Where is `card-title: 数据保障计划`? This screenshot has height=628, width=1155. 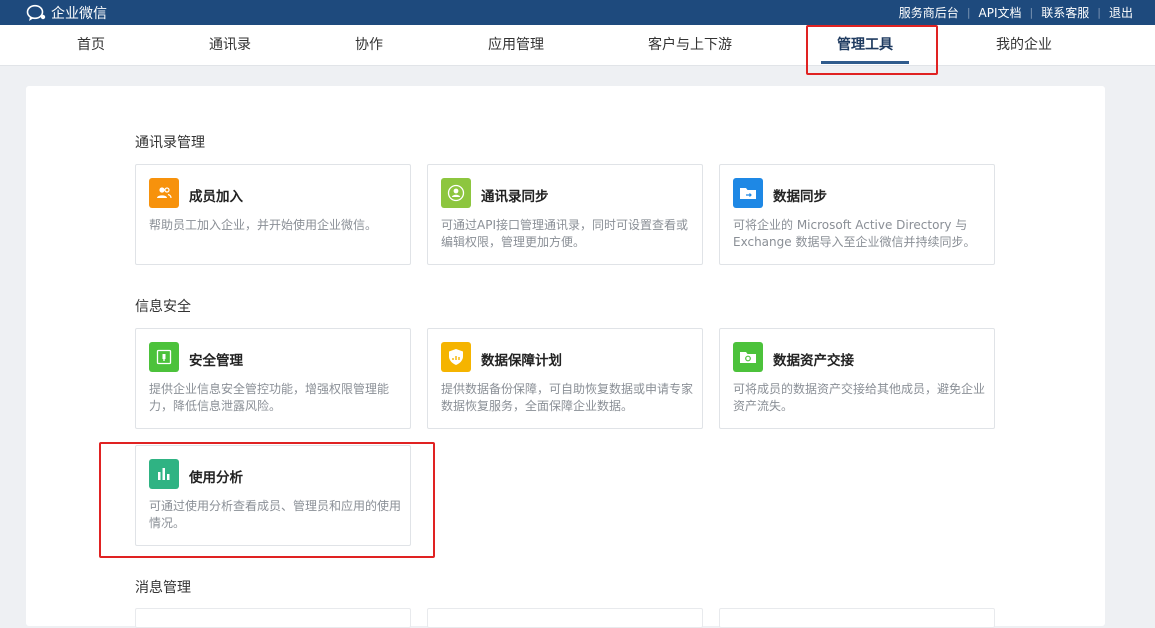 card-title: 数据保障计划 is located at coordinates (521, 361).